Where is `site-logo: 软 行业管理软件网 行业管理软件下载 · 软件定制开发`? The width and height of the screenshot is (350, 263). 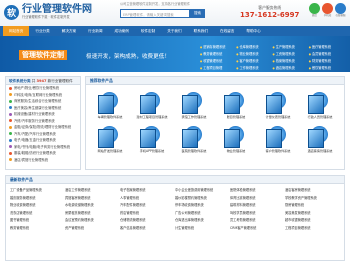 site-logo: 软 行业管理软件网 行业管理软件下载 · 软件定制开发 is located at coordinates (48, 12).